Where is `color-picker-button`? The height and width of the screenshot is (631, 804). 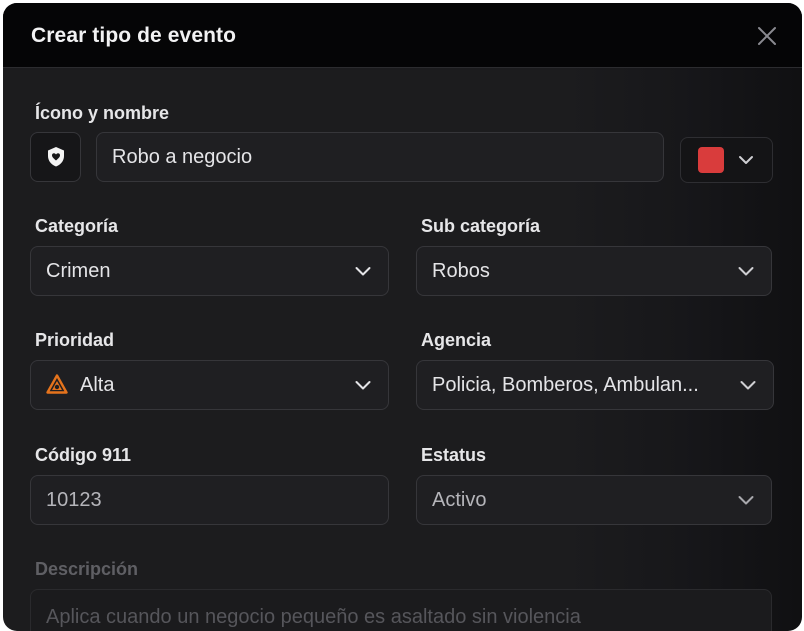
color-picker-button is located at coordinates (726, 160).